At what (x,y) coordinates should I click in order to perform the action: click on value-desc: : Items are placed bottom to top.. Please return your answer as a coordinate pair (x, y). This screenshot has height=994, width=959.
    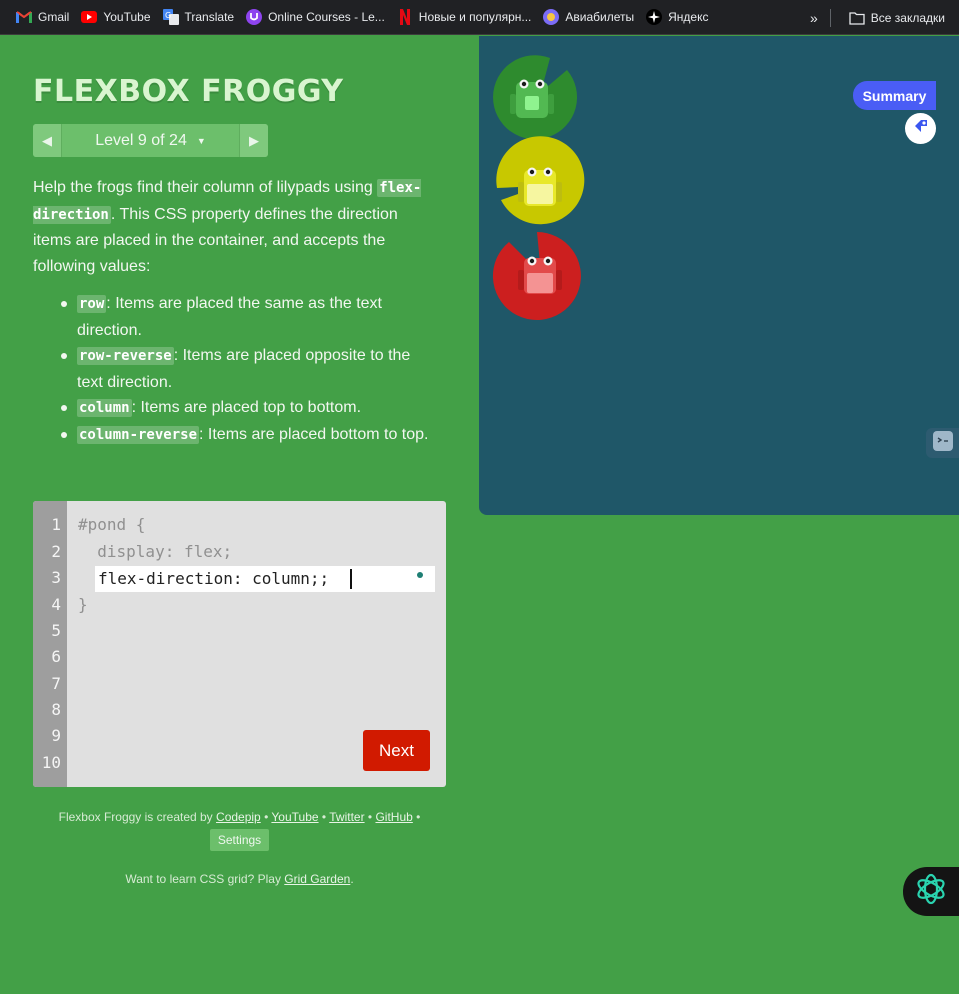
    Looking at the image, I should click on (314, 434).